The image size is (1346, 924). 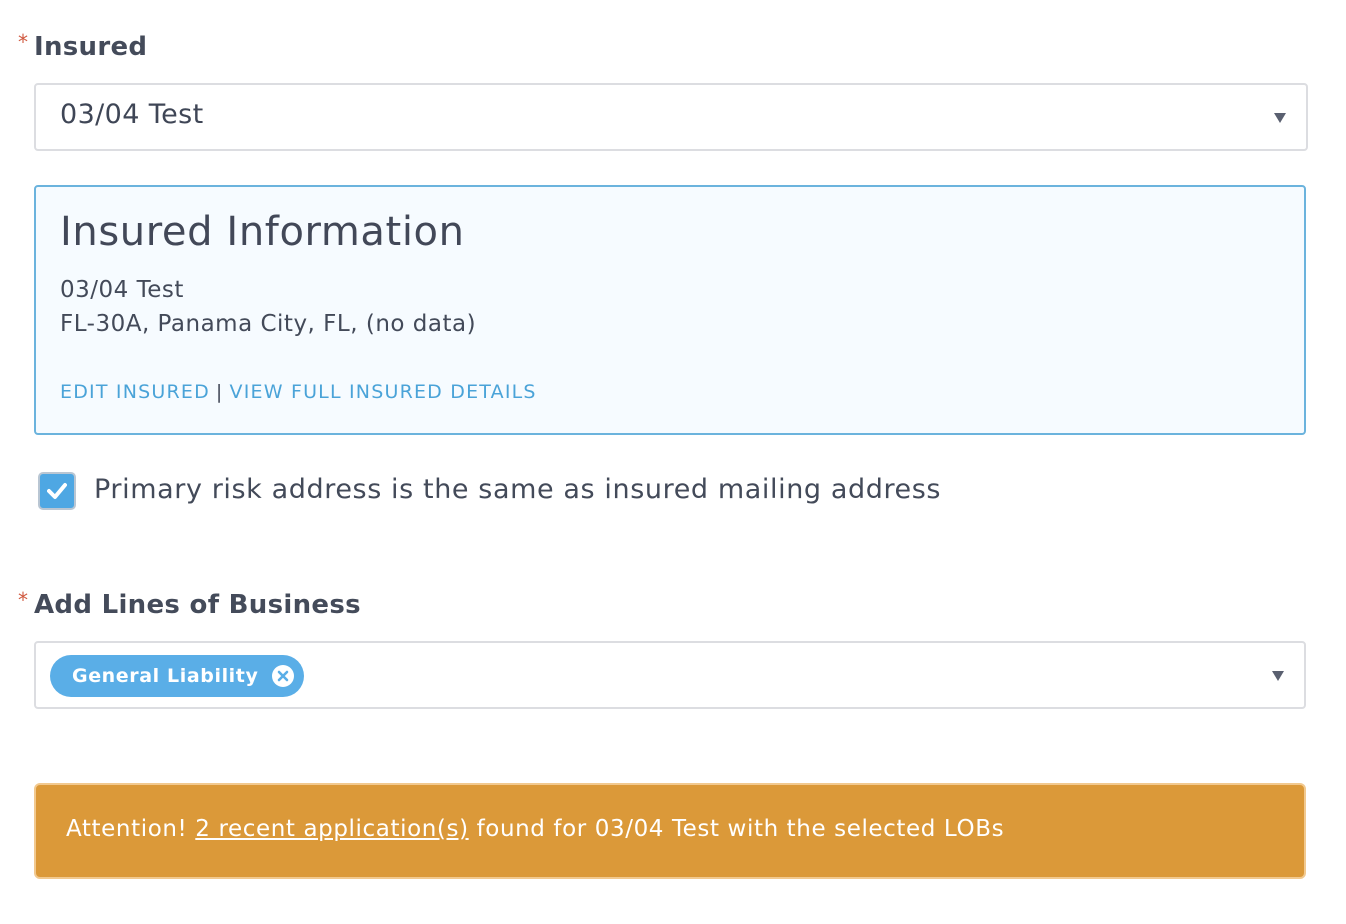 I want to click on close-icon, so click(x=283, y=676).